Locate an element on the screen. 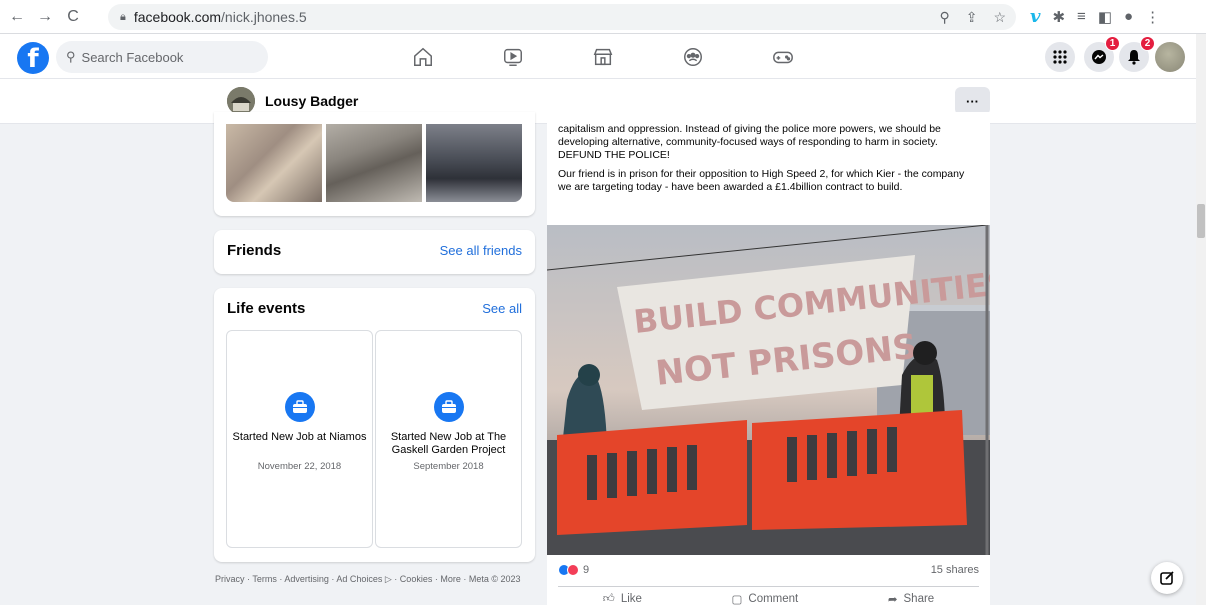 Image resolution: width=1206 pixels, height=605 pixels. new-message-button is located at coordinates (1167, 578).